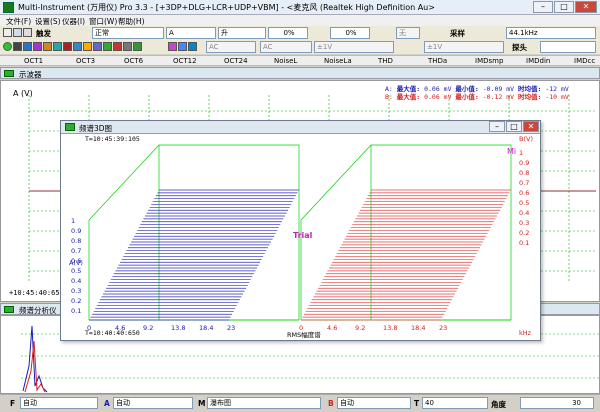 The width and height of the screenshot is (600, 412). I want to click on speaker-icon, so click(172, 46).